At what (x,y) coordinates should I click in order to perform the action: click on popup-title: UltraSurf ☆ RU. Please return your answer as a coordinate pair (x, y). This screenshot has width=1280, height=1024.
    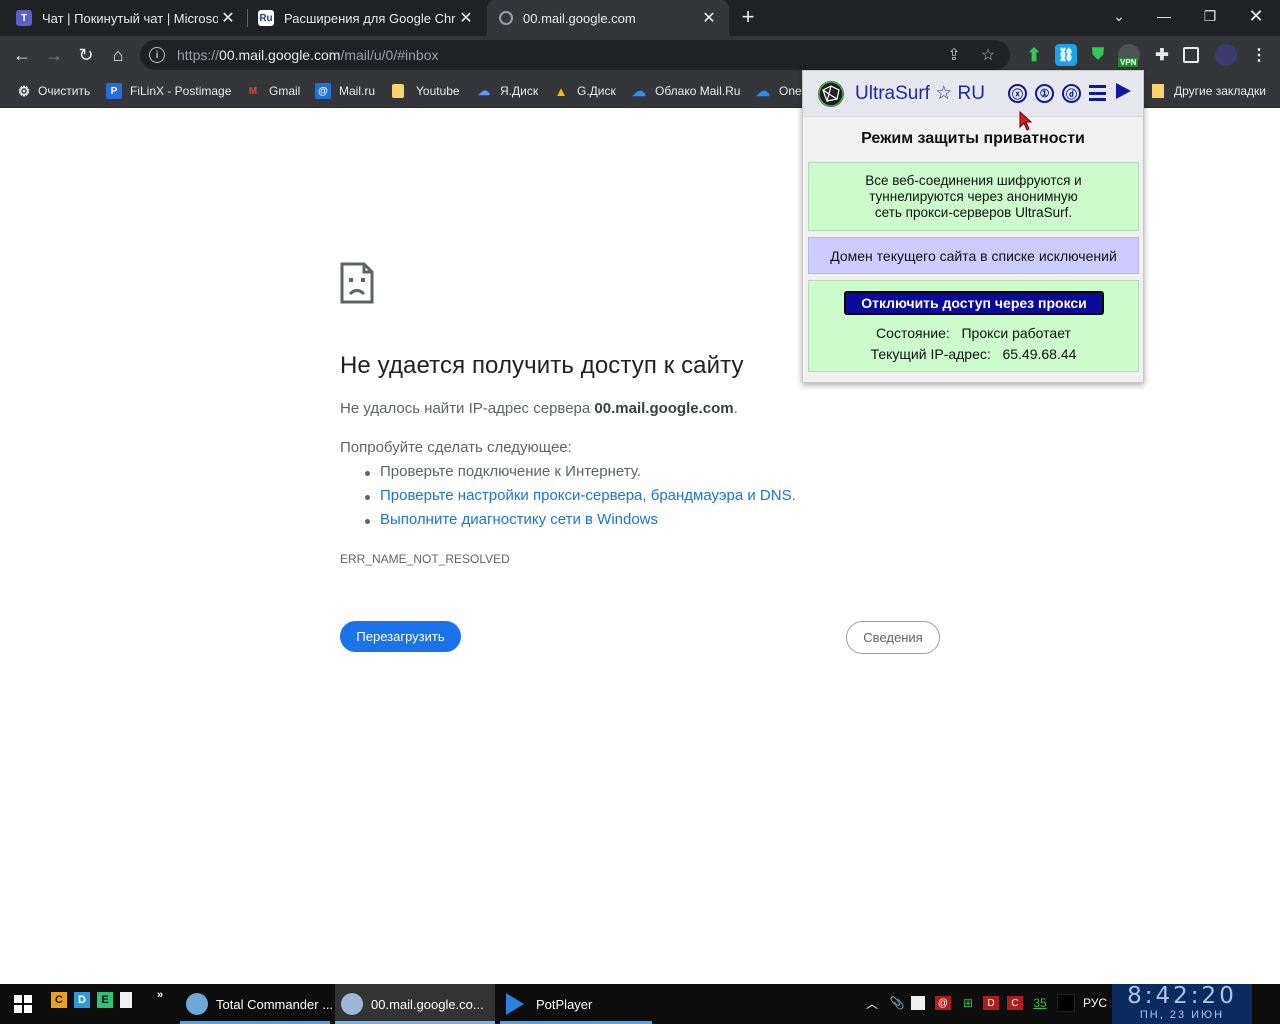
    Looking at the image, I should click on (920, 93).